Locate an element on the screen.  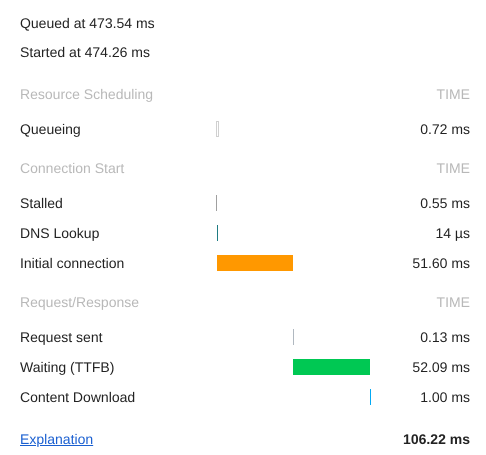
section-title: Connection Start is located at coordinates (72, 168).